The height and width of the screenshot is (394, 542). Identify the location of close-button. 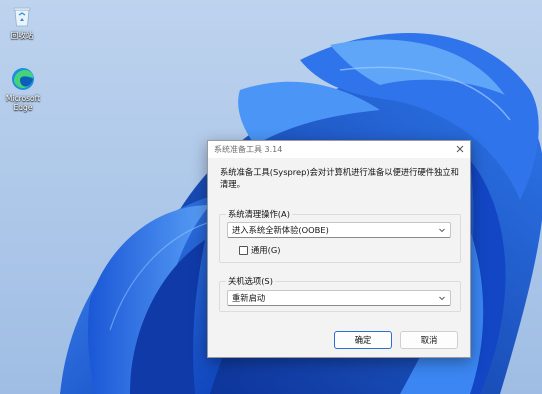
(460, 149).